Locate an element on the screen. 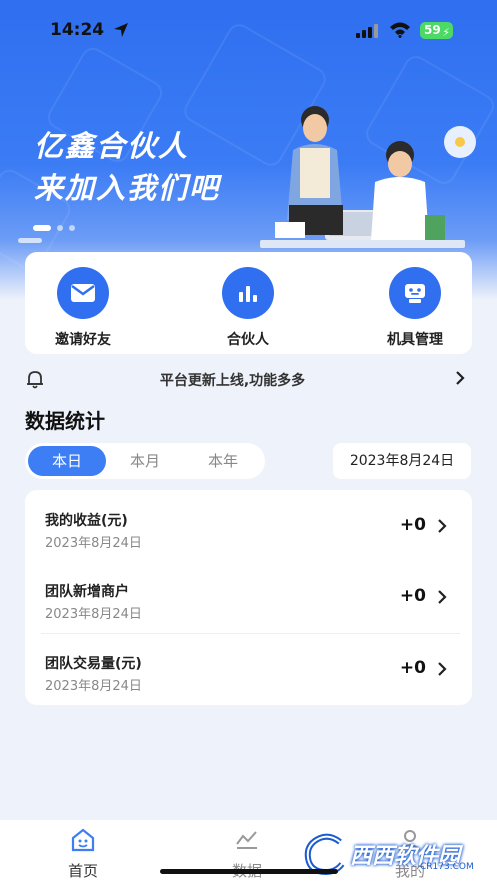 This screenshot has height=883, width=497. banner-illustration is located at coordinates (368, 177).